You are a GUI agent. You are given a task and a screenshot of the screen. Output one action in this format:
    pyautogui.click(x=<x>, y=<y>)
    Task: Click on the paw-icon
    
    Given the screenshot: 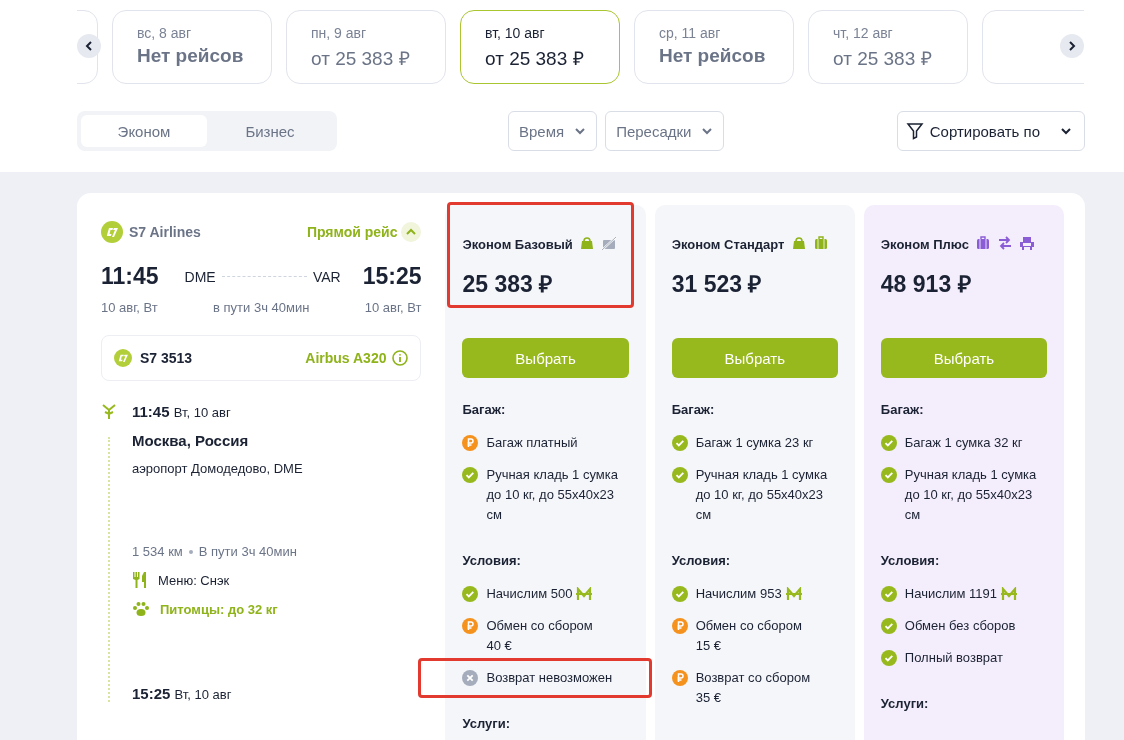 What is the action you would take?
    pyautogui.click(x=141, y=609)
    